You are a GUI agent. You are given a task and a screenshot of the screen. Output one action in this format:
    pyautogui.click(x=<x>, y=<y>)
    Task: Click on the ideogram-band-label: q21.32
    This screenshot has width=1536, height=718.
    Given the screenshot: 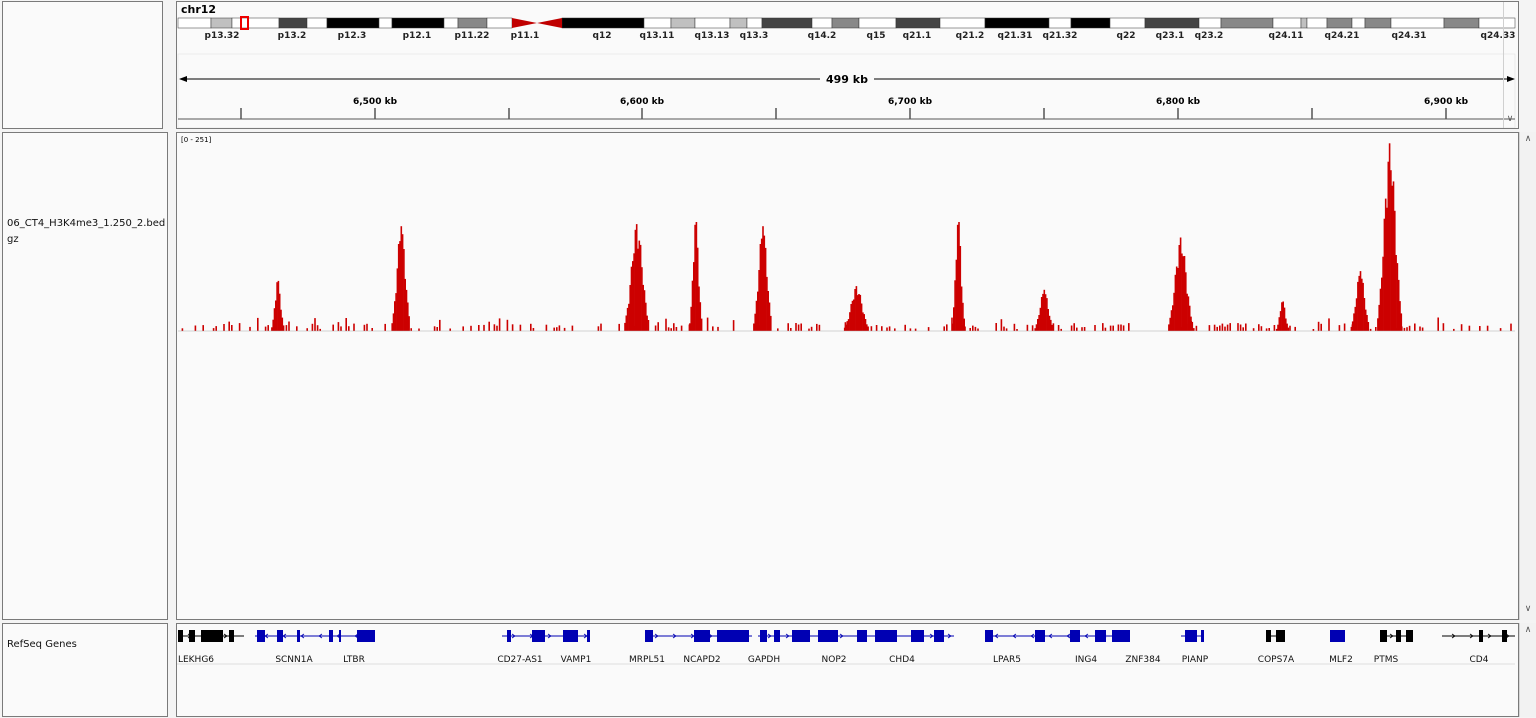 What is the action you would take?
    pyautogui.click(x=1060, y=36)
    